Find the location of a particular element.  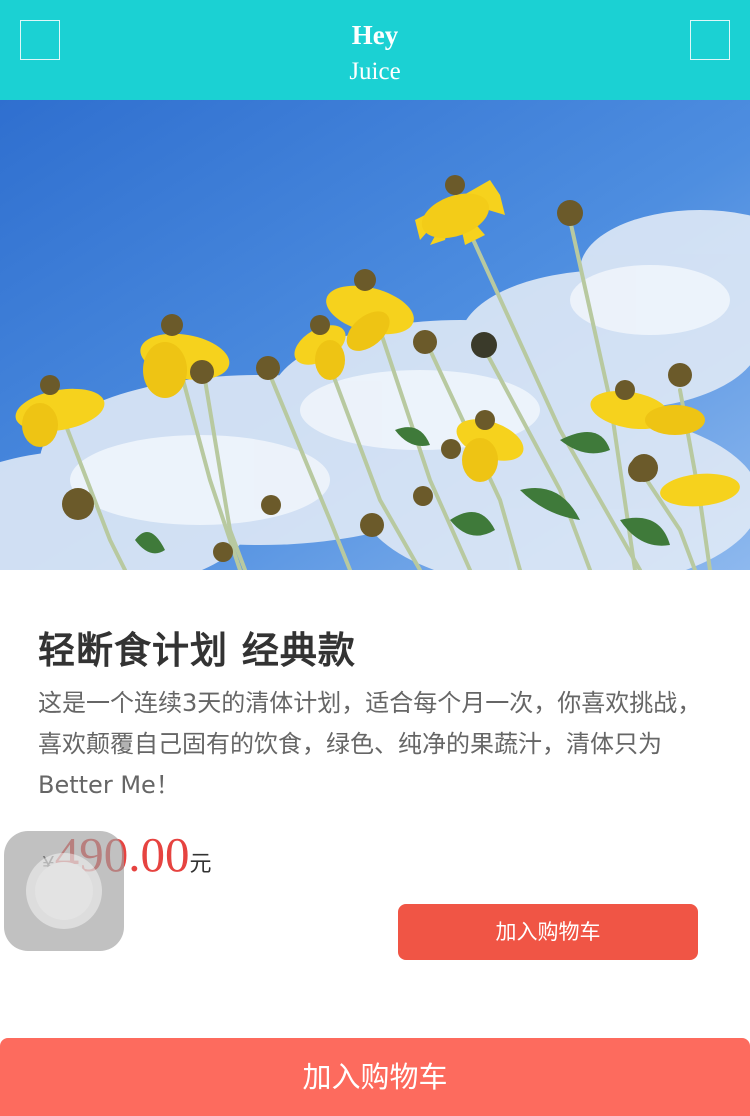

assistive-touch-core is located at coordinates (64, 891).